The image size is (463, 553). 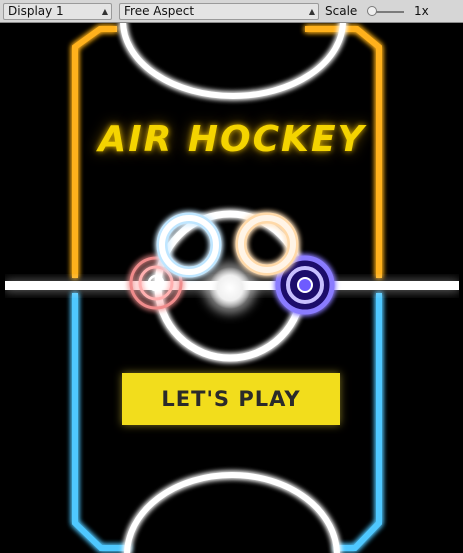 I want to click on lets-play-label: LET'S PLAY, so click(x=231, y=399).